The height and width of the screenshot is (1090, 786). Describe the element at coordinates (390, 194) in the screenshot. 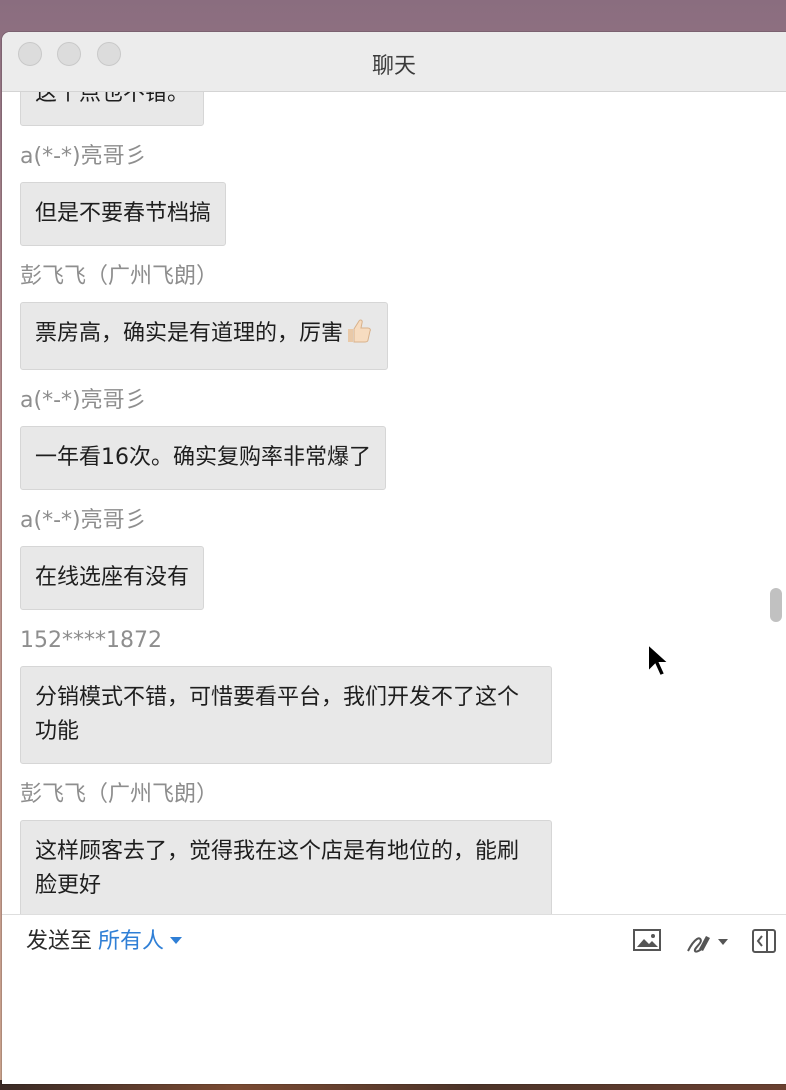

I see `message-item: a(*-*)亮哥彡 但是不要春节档搞` at that location.